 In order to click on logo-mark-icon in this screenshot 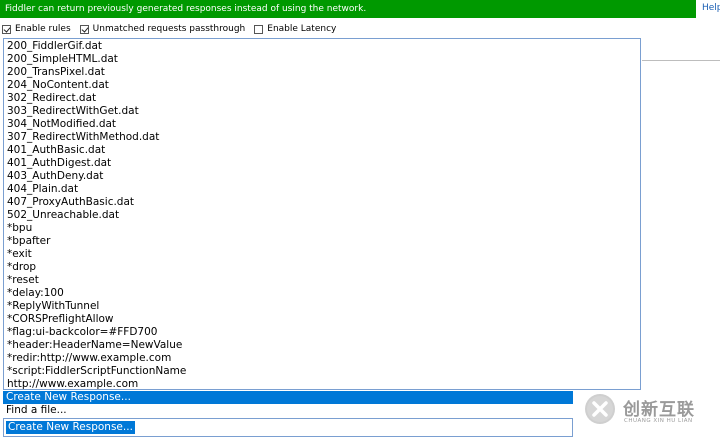, I will do `click(600, 409)`.